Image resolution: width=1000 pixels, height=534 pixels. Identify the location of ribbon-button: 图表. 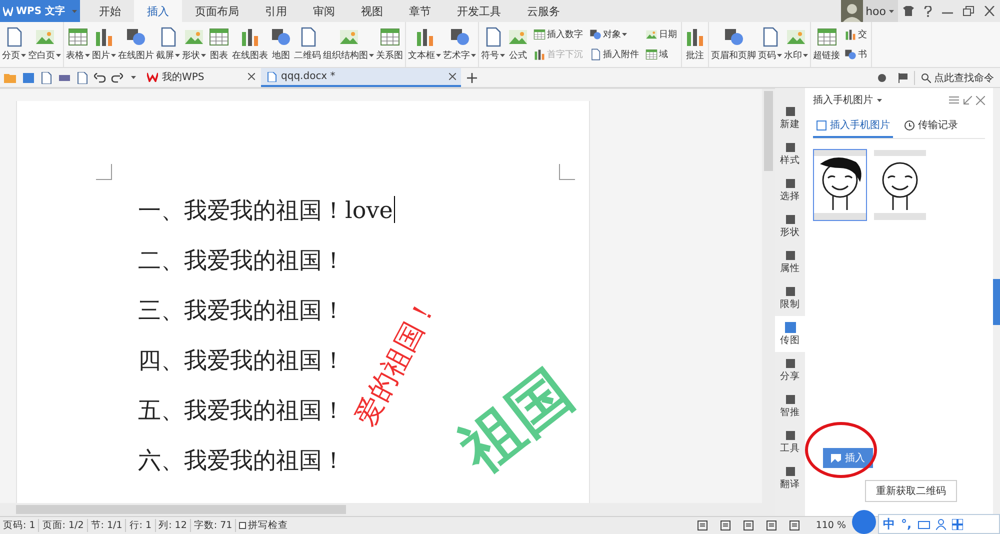
(219, 44).